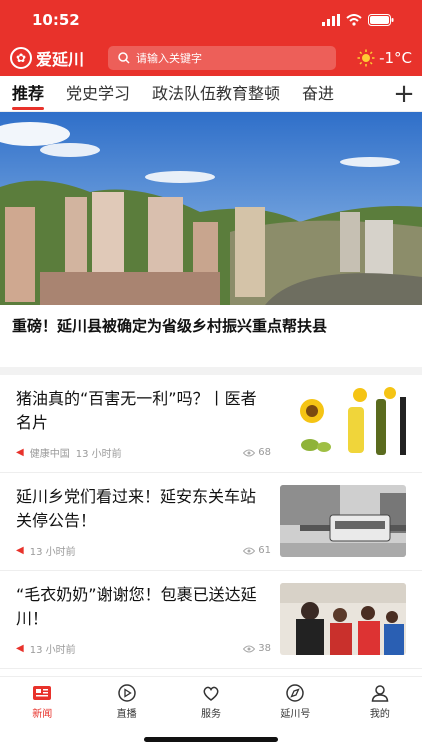 The width and height of the screenshot is (422, 750). Describe the element at coordinates (143, 452) in the screenshot. I see `news-meta: ◀ 健康中国 13 小时前 68` at that location.